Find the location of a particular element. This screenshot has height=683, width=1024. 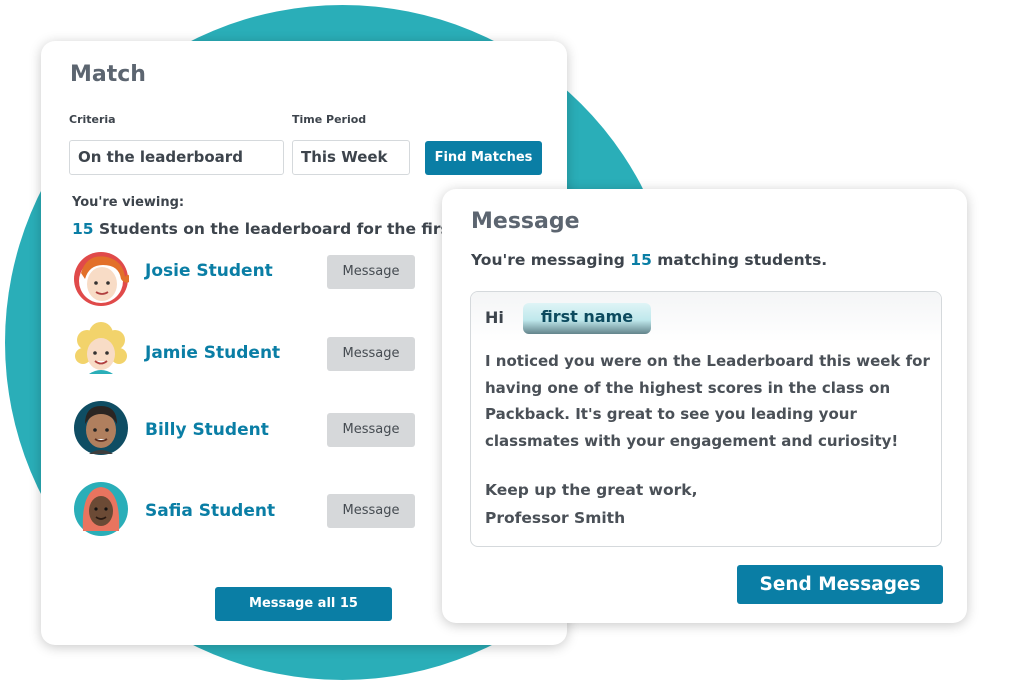

student-row: Billy Student Message is located at coordinates (246, 432).